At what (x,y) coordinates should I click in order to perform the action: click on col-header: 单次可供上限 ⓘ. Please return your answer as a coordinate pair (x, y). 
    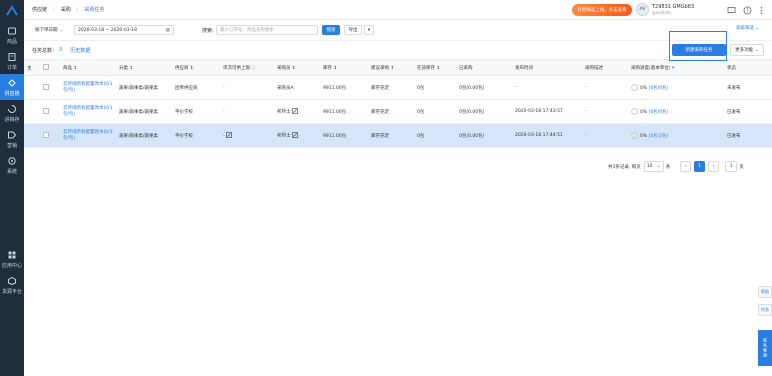
    Looking at the image, I should click on (247, 67).